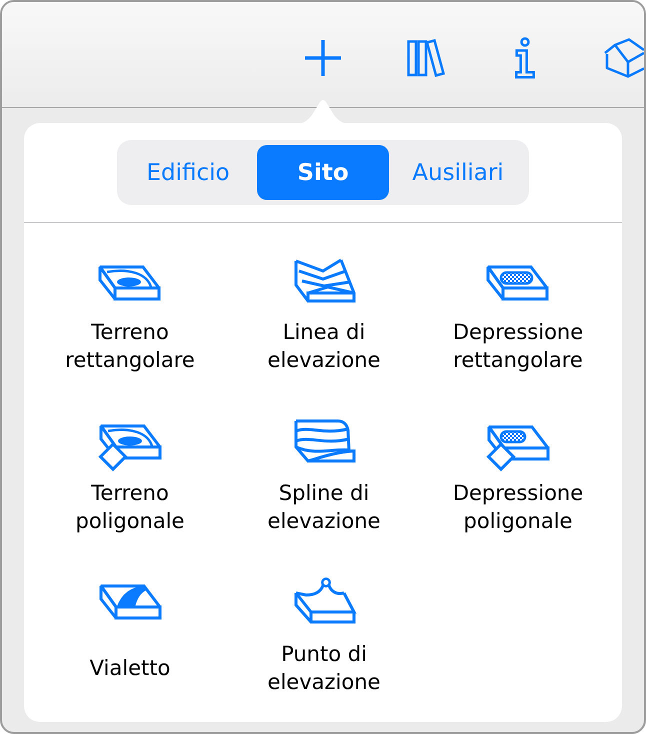 This screenshot has height=734, width=646. I want to click on segment-tab: Sito, so click(323, 172).